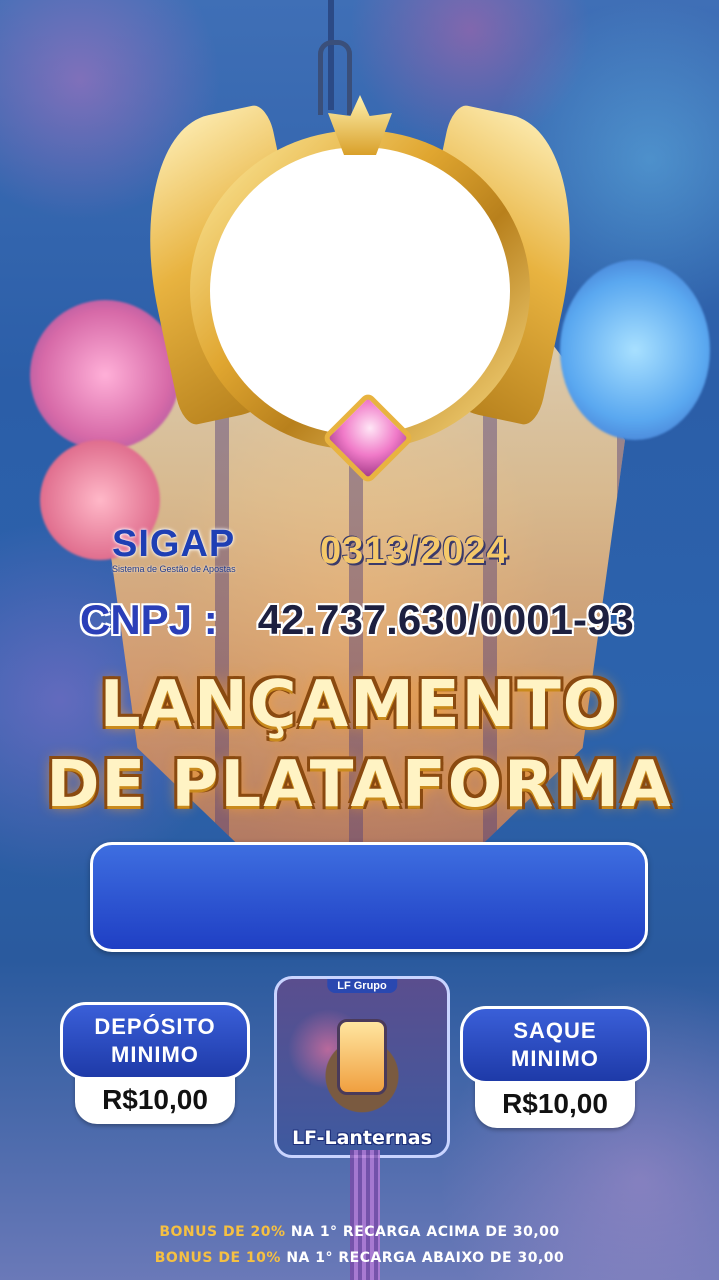  What do you see at coordinates (445, 619) in the screenshot?
I see `cnpj-number: 42.737.630/0001-93` at bounding box center [445, 619].